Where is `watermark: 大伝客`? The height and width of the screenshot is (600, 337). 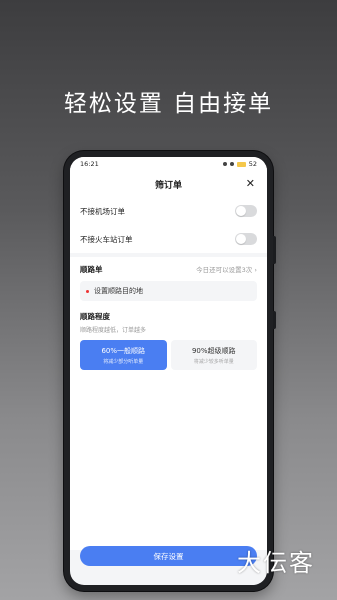 watermark: 大伝客 is located at coordinates (276, 563).